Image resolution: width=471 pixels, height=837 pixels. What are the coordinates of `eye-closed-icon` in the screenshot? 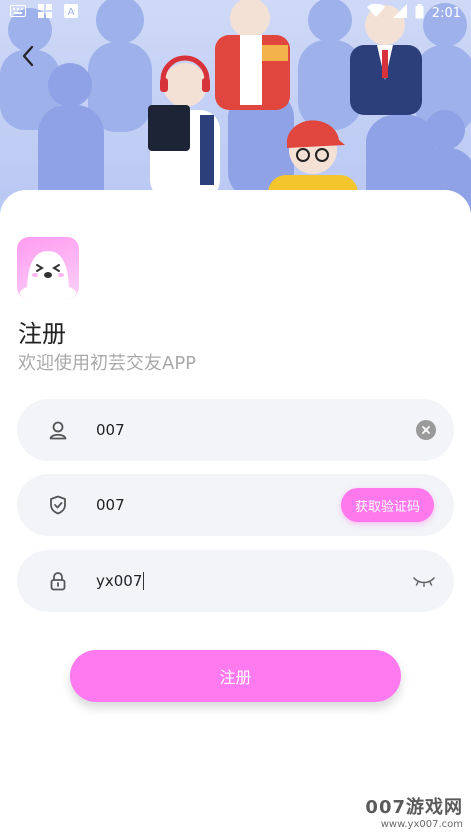 It's located at (424, 581).